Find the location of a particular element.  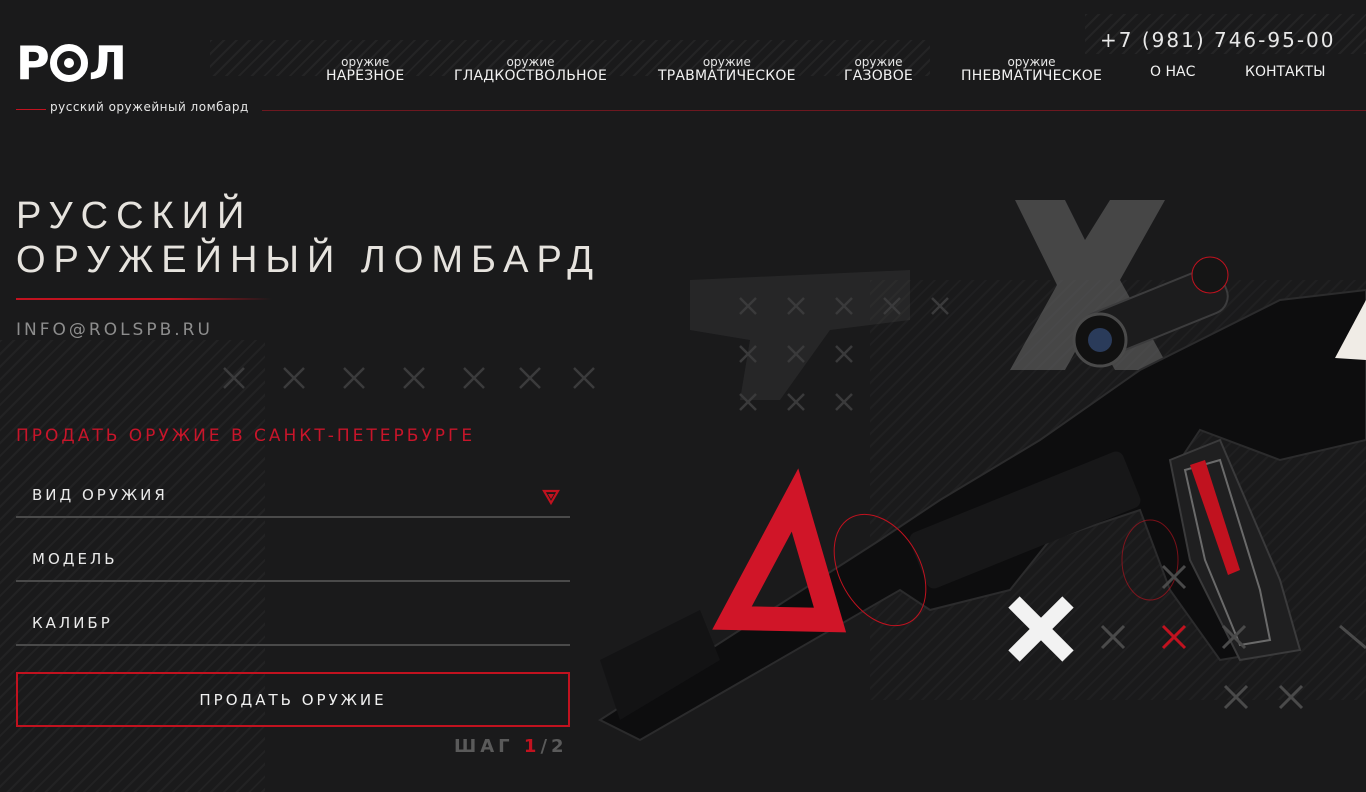

model-label: МОДЕЛЬ is located at coordinates (75, 559).